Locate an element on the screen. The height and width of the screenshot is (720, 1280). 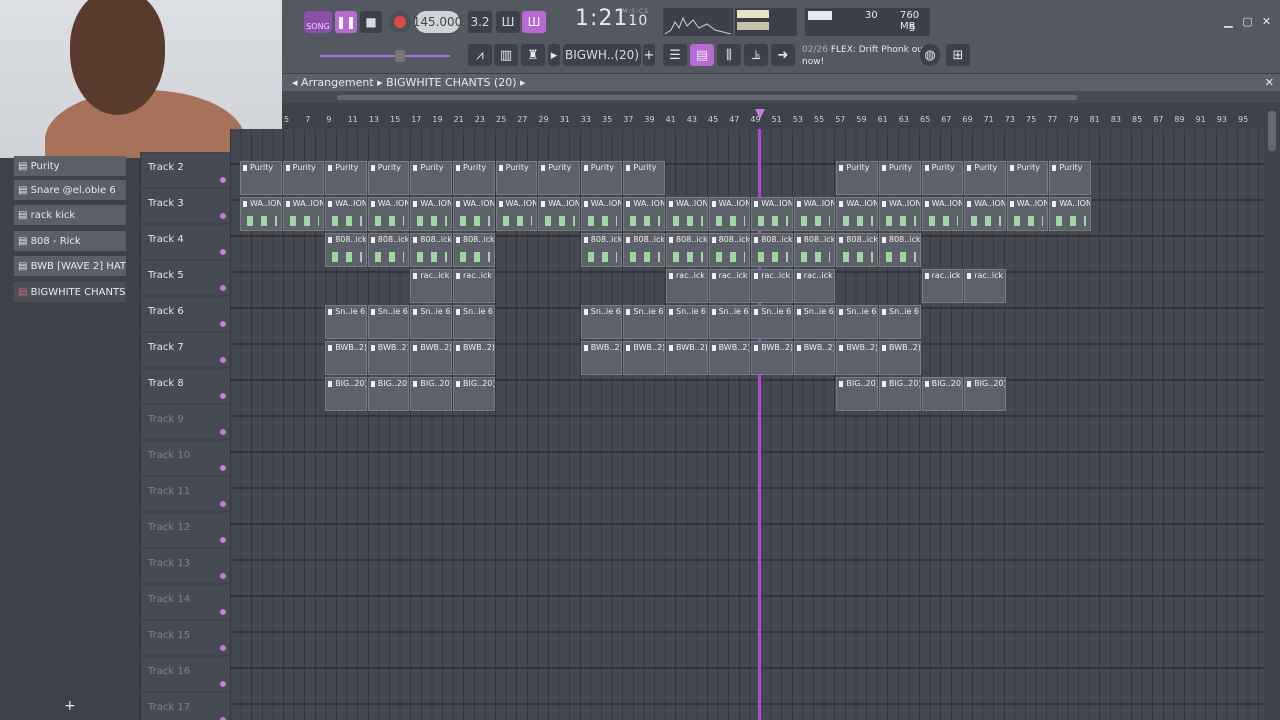
mixer-button: ⫼ is located at coordinates (729, 55).